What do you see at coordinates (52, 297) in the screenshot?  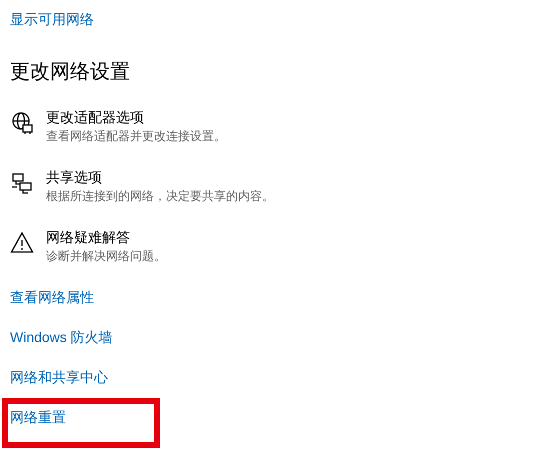 I see `settings-link: 查看网络属性` at bounding box center [52, 297].